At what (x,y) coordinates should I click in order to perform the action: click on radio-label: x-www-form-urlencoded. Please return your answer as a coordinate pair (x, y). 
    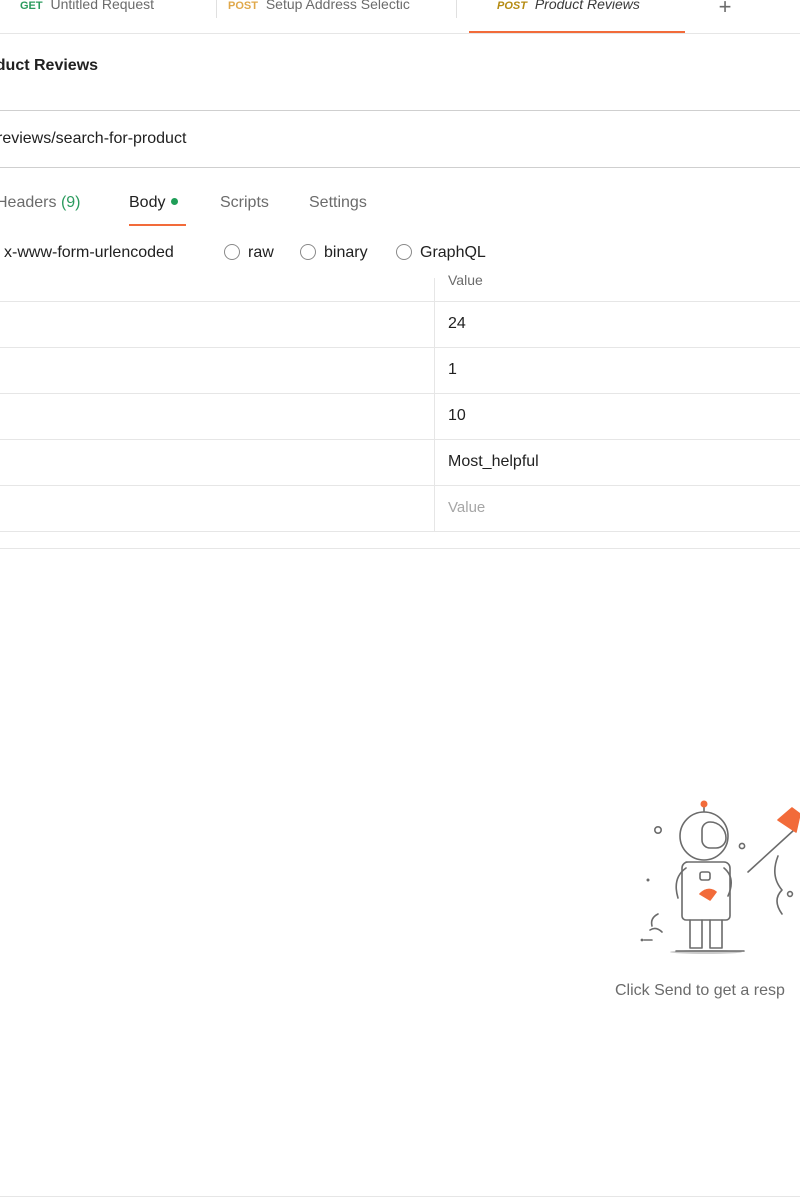
    Looking at the image, I should click on (89, 252).